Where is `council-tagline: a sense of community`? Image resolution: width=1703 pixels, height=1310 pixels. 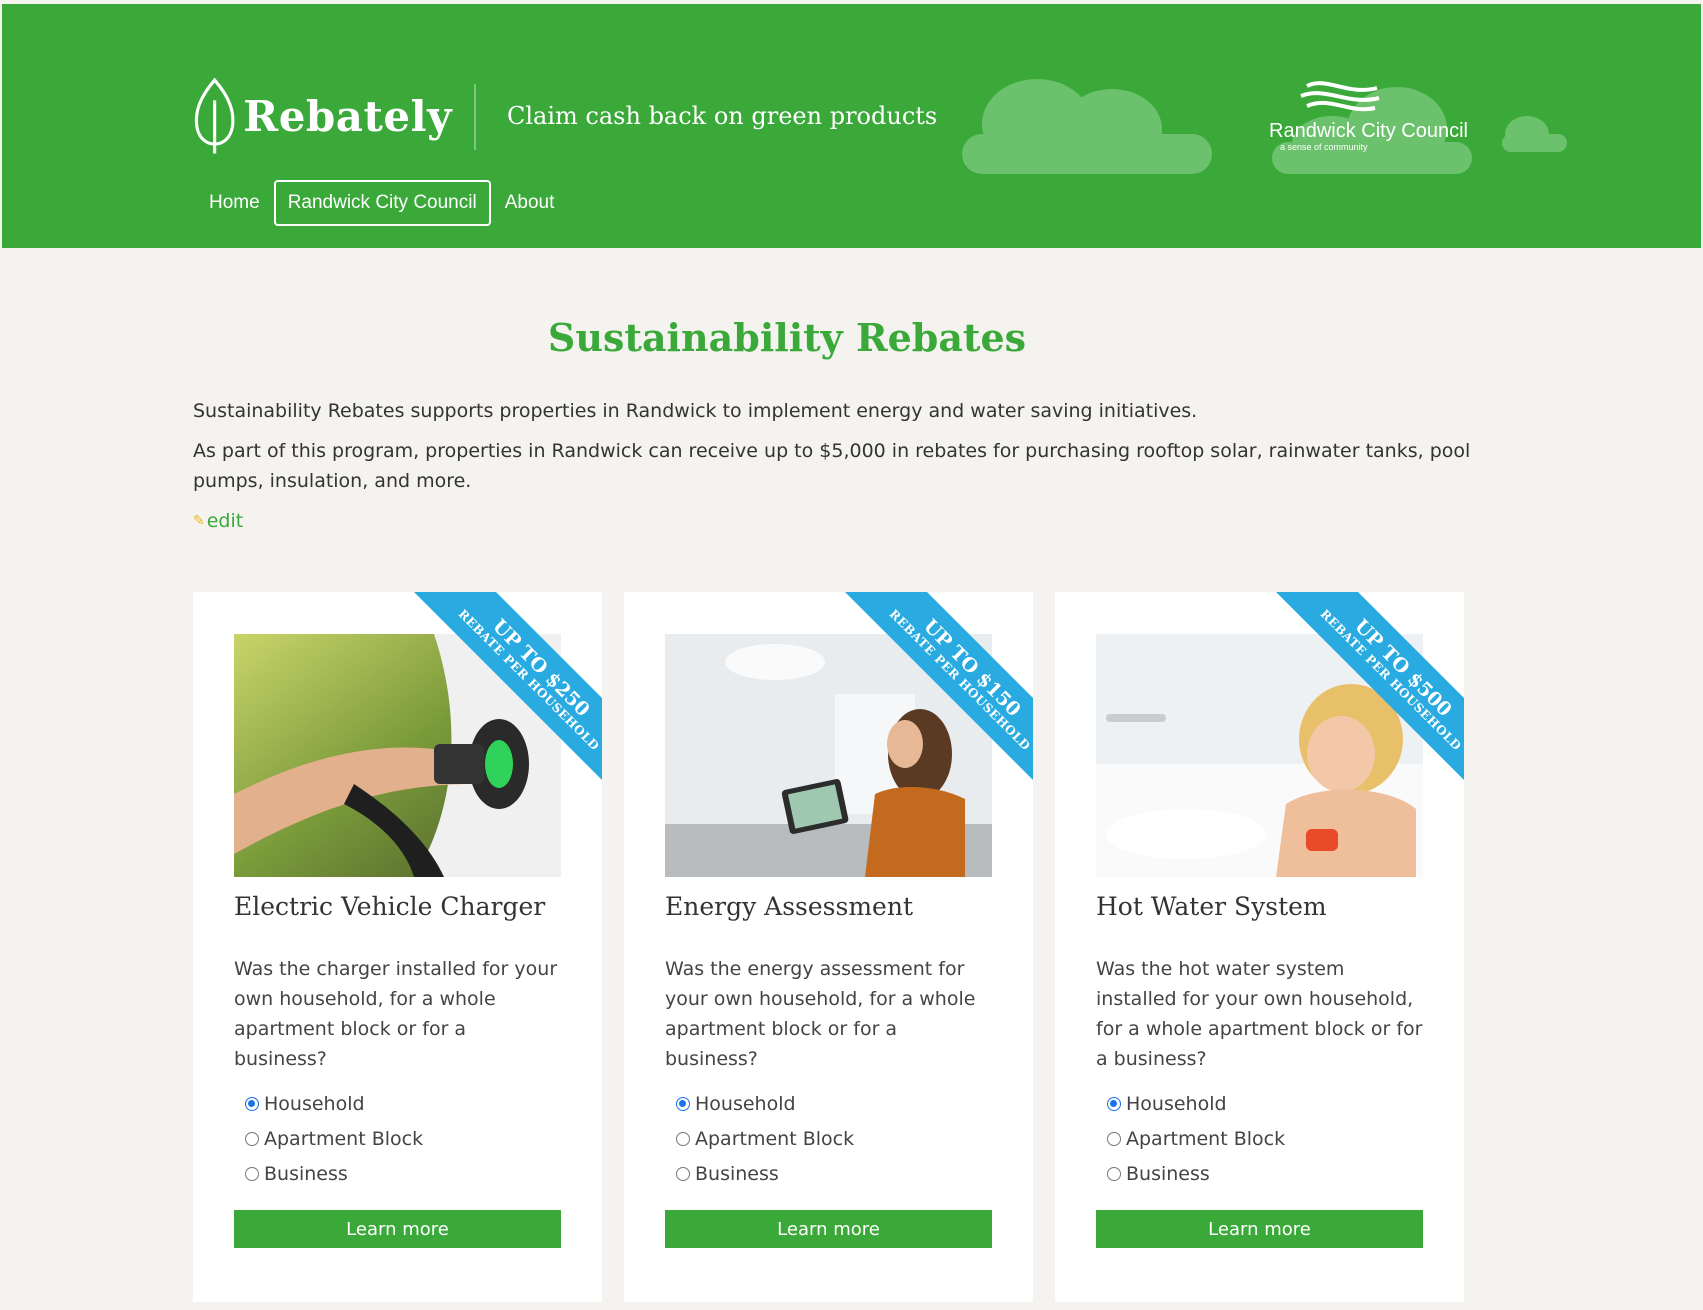
council-tagline: a sense of community is located at coordinates (1324, 147).